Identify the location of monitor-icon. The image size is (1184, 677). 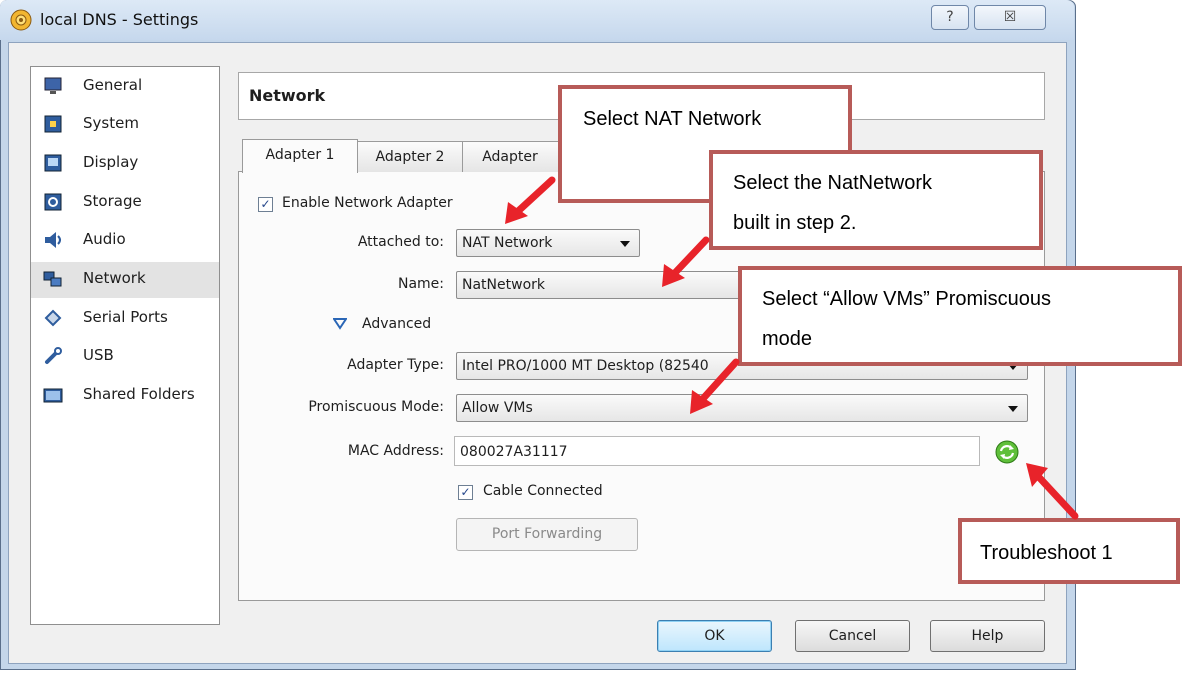
(53, 85).